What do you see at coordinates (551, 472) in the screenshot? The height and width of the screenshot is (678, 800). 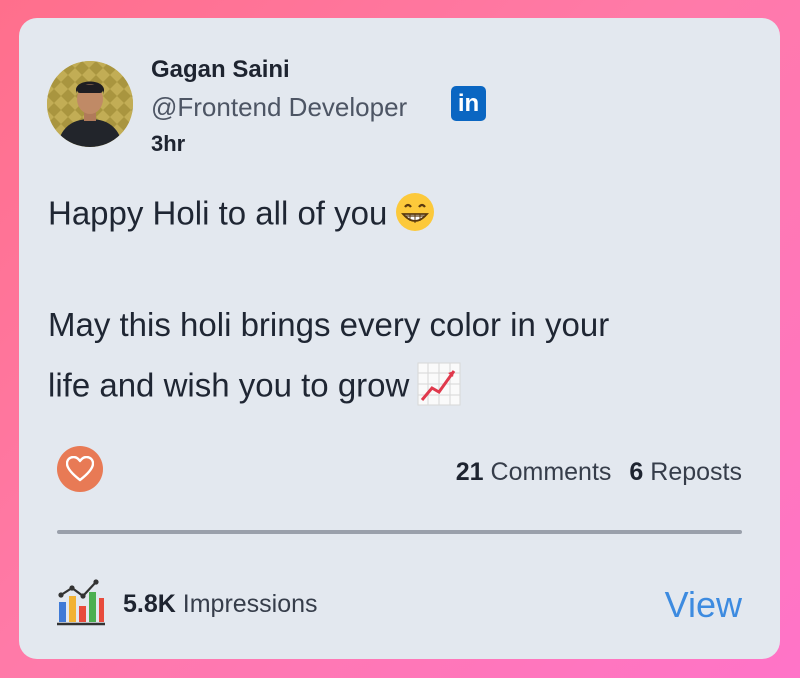 I see `comments-label: Comments` at bounding box center [551, 472].